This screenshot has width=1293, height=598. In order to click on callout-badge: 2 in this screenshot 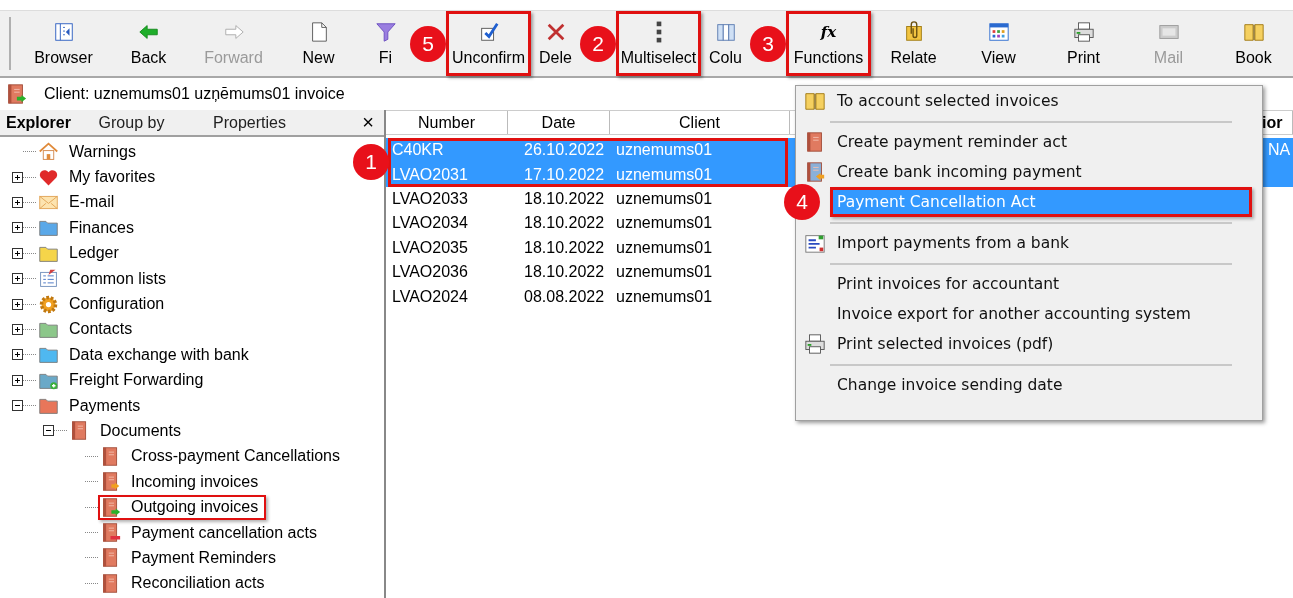, I will do `click(598, 43)`.